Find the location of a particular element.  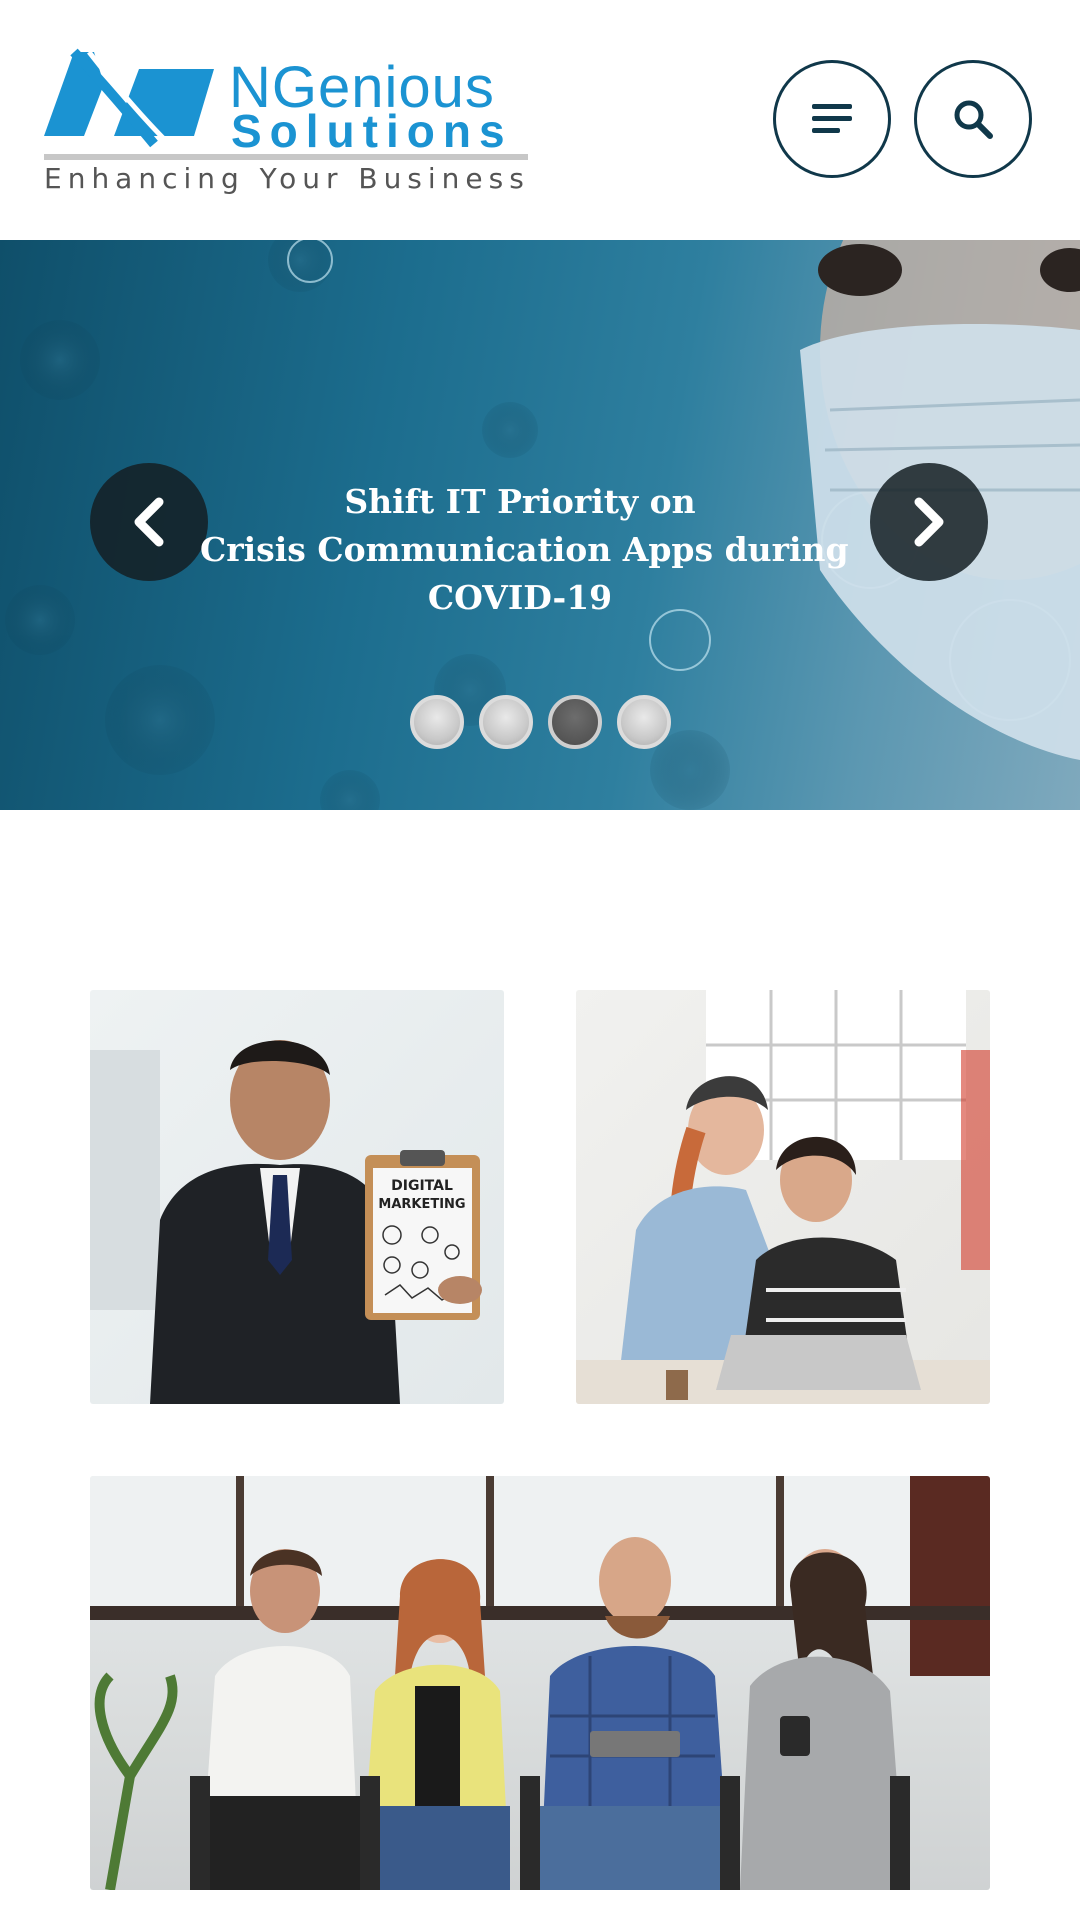

chevron-left-icon is located at coordinates (149, 522).